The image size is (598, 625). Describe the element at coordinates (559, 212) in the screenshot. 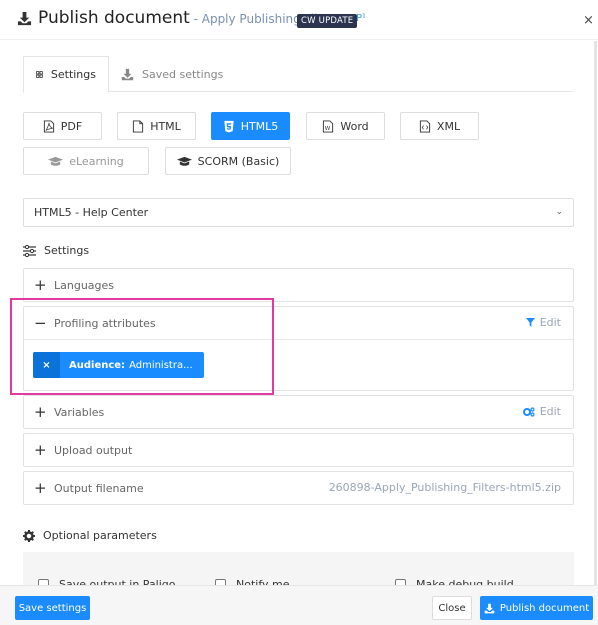

I see `chevron-down-icon: ⌄` at that location.